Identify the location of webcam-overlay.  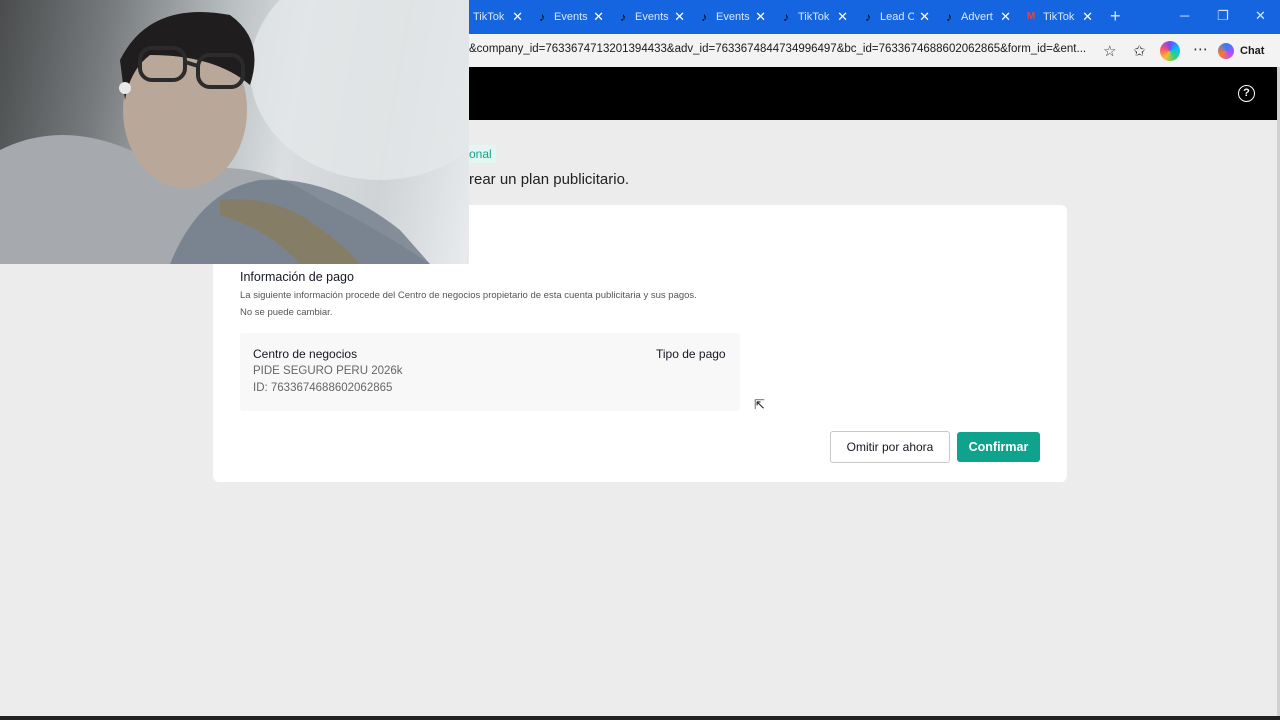
(234, 132).